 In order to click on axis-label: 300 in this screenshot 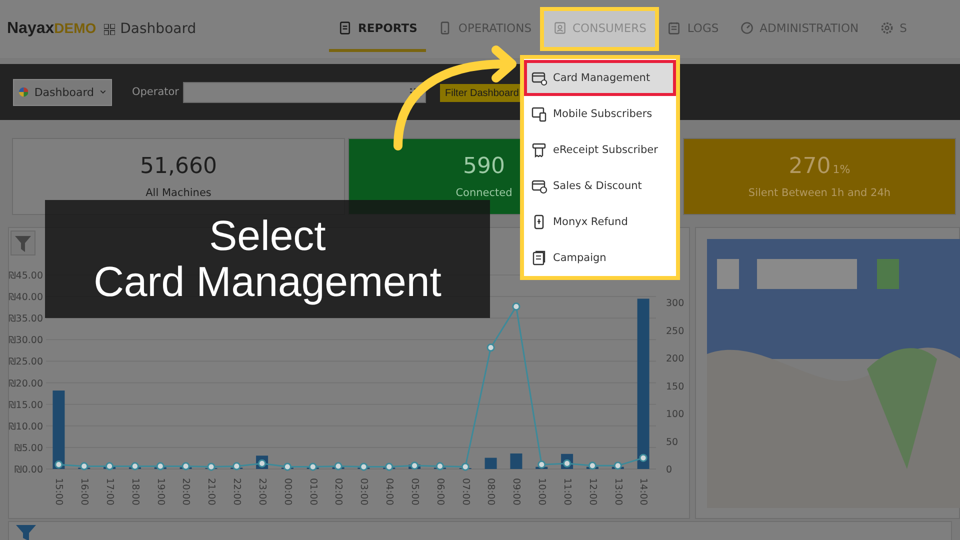, I will do `click(675, 304)`.